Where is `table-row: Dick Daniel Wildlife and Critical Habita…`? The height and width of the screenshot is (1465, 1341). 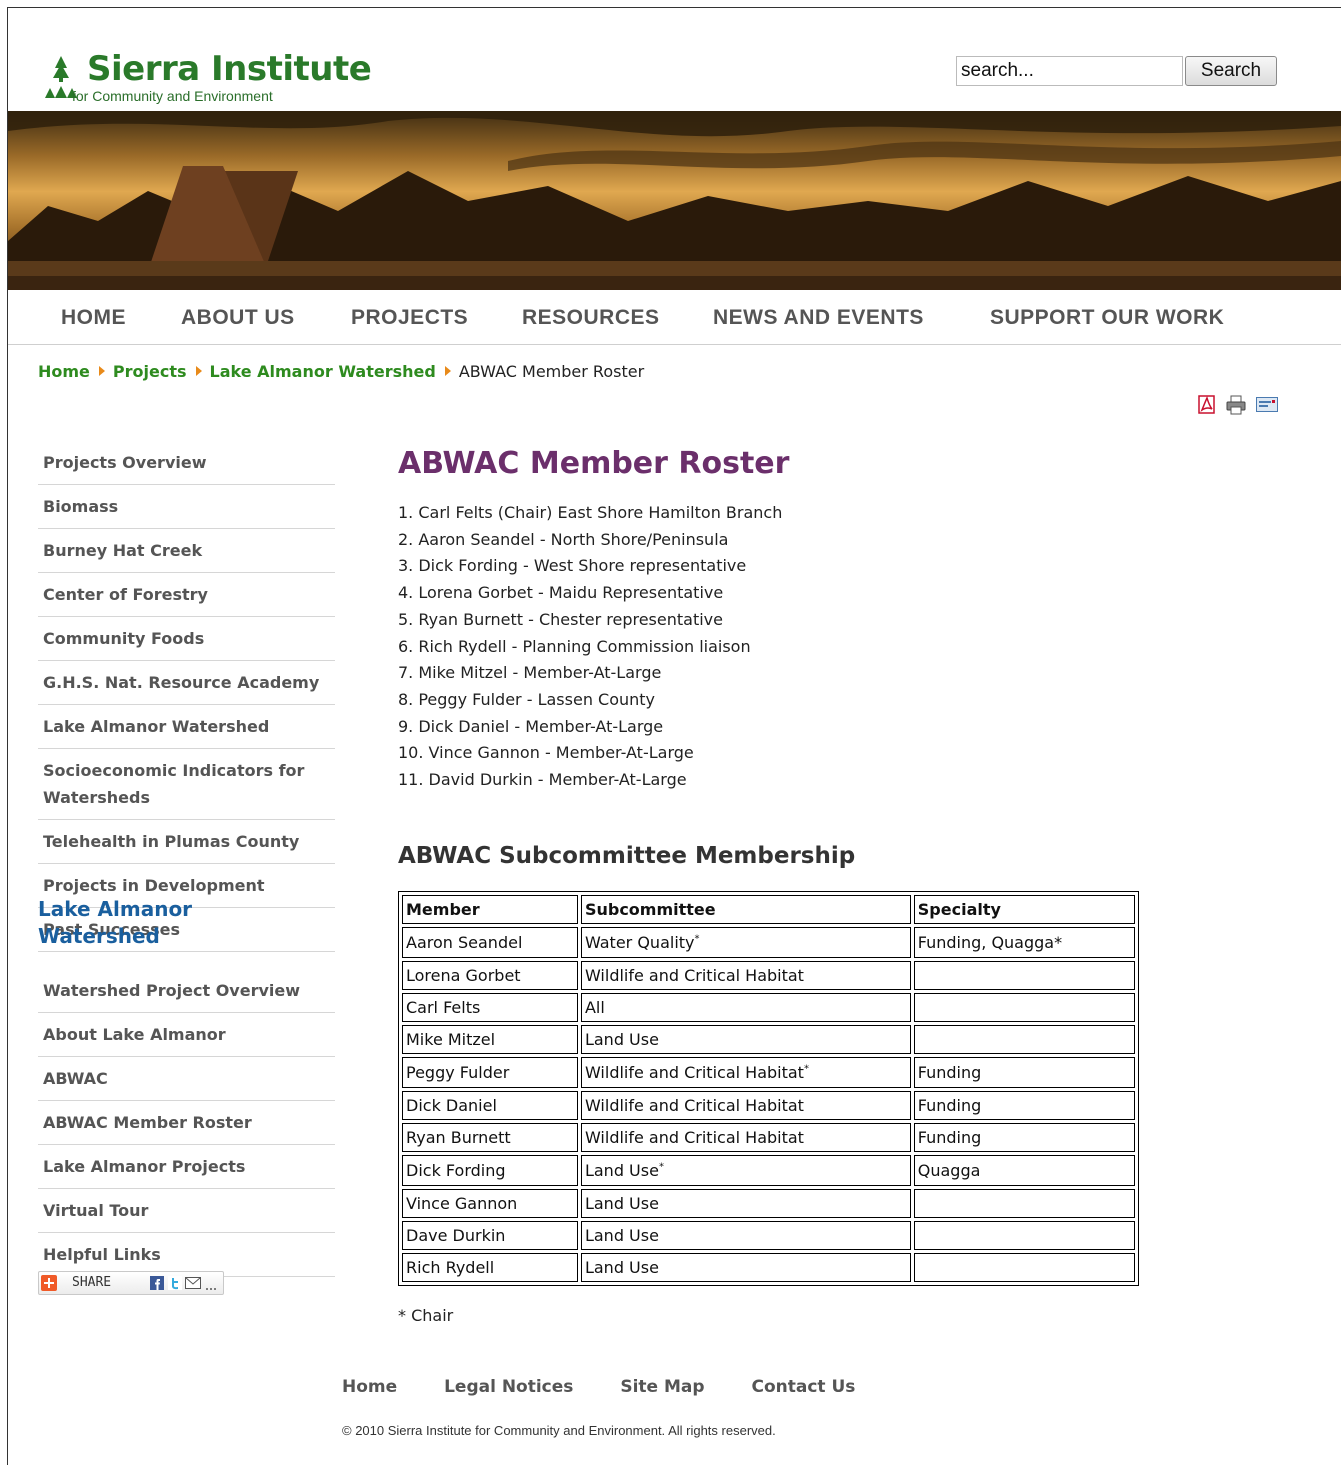
table-row: Dick Daniel Wildlife and Critical Habita… is located at coordinates (768, 1105).